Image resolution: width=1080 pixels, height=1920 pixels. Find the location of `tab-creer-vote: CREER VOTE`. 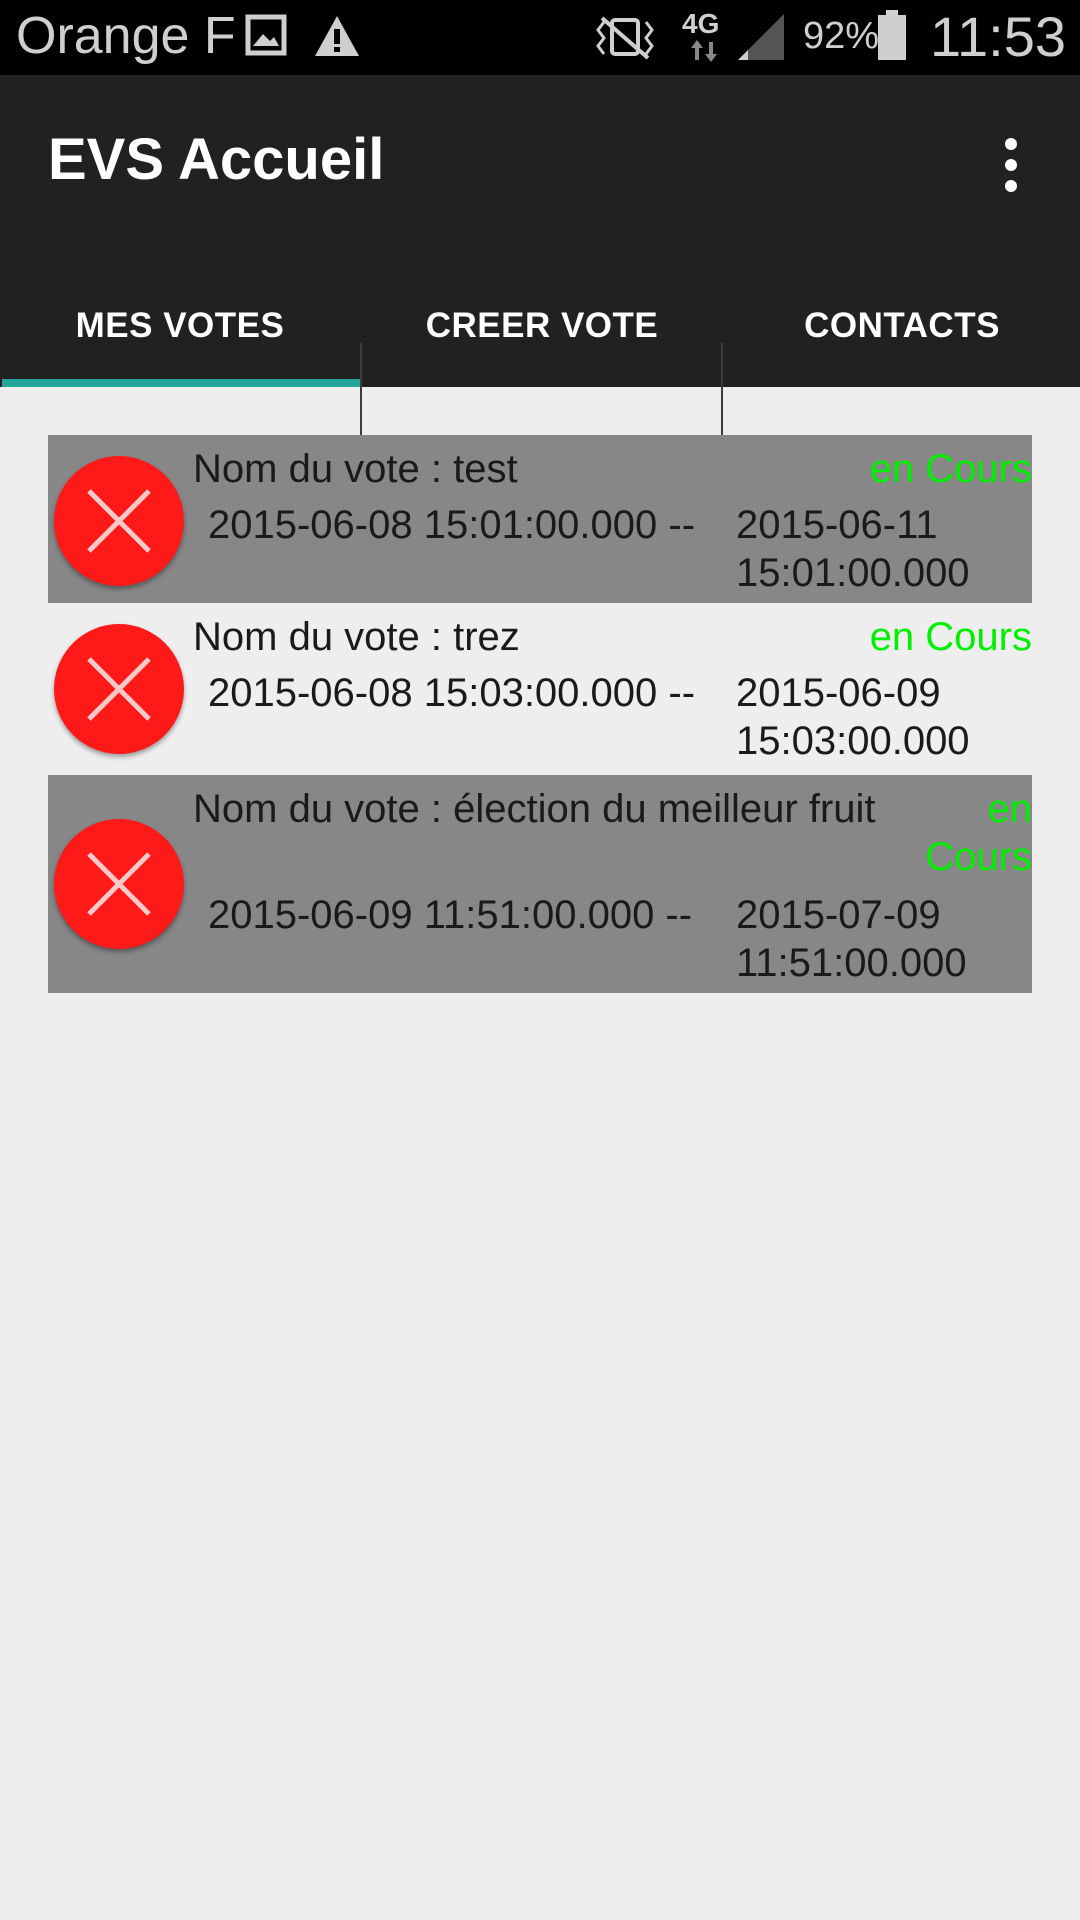

tab-creer-vote: CREER VOTE is located at coordinates (542, 326).